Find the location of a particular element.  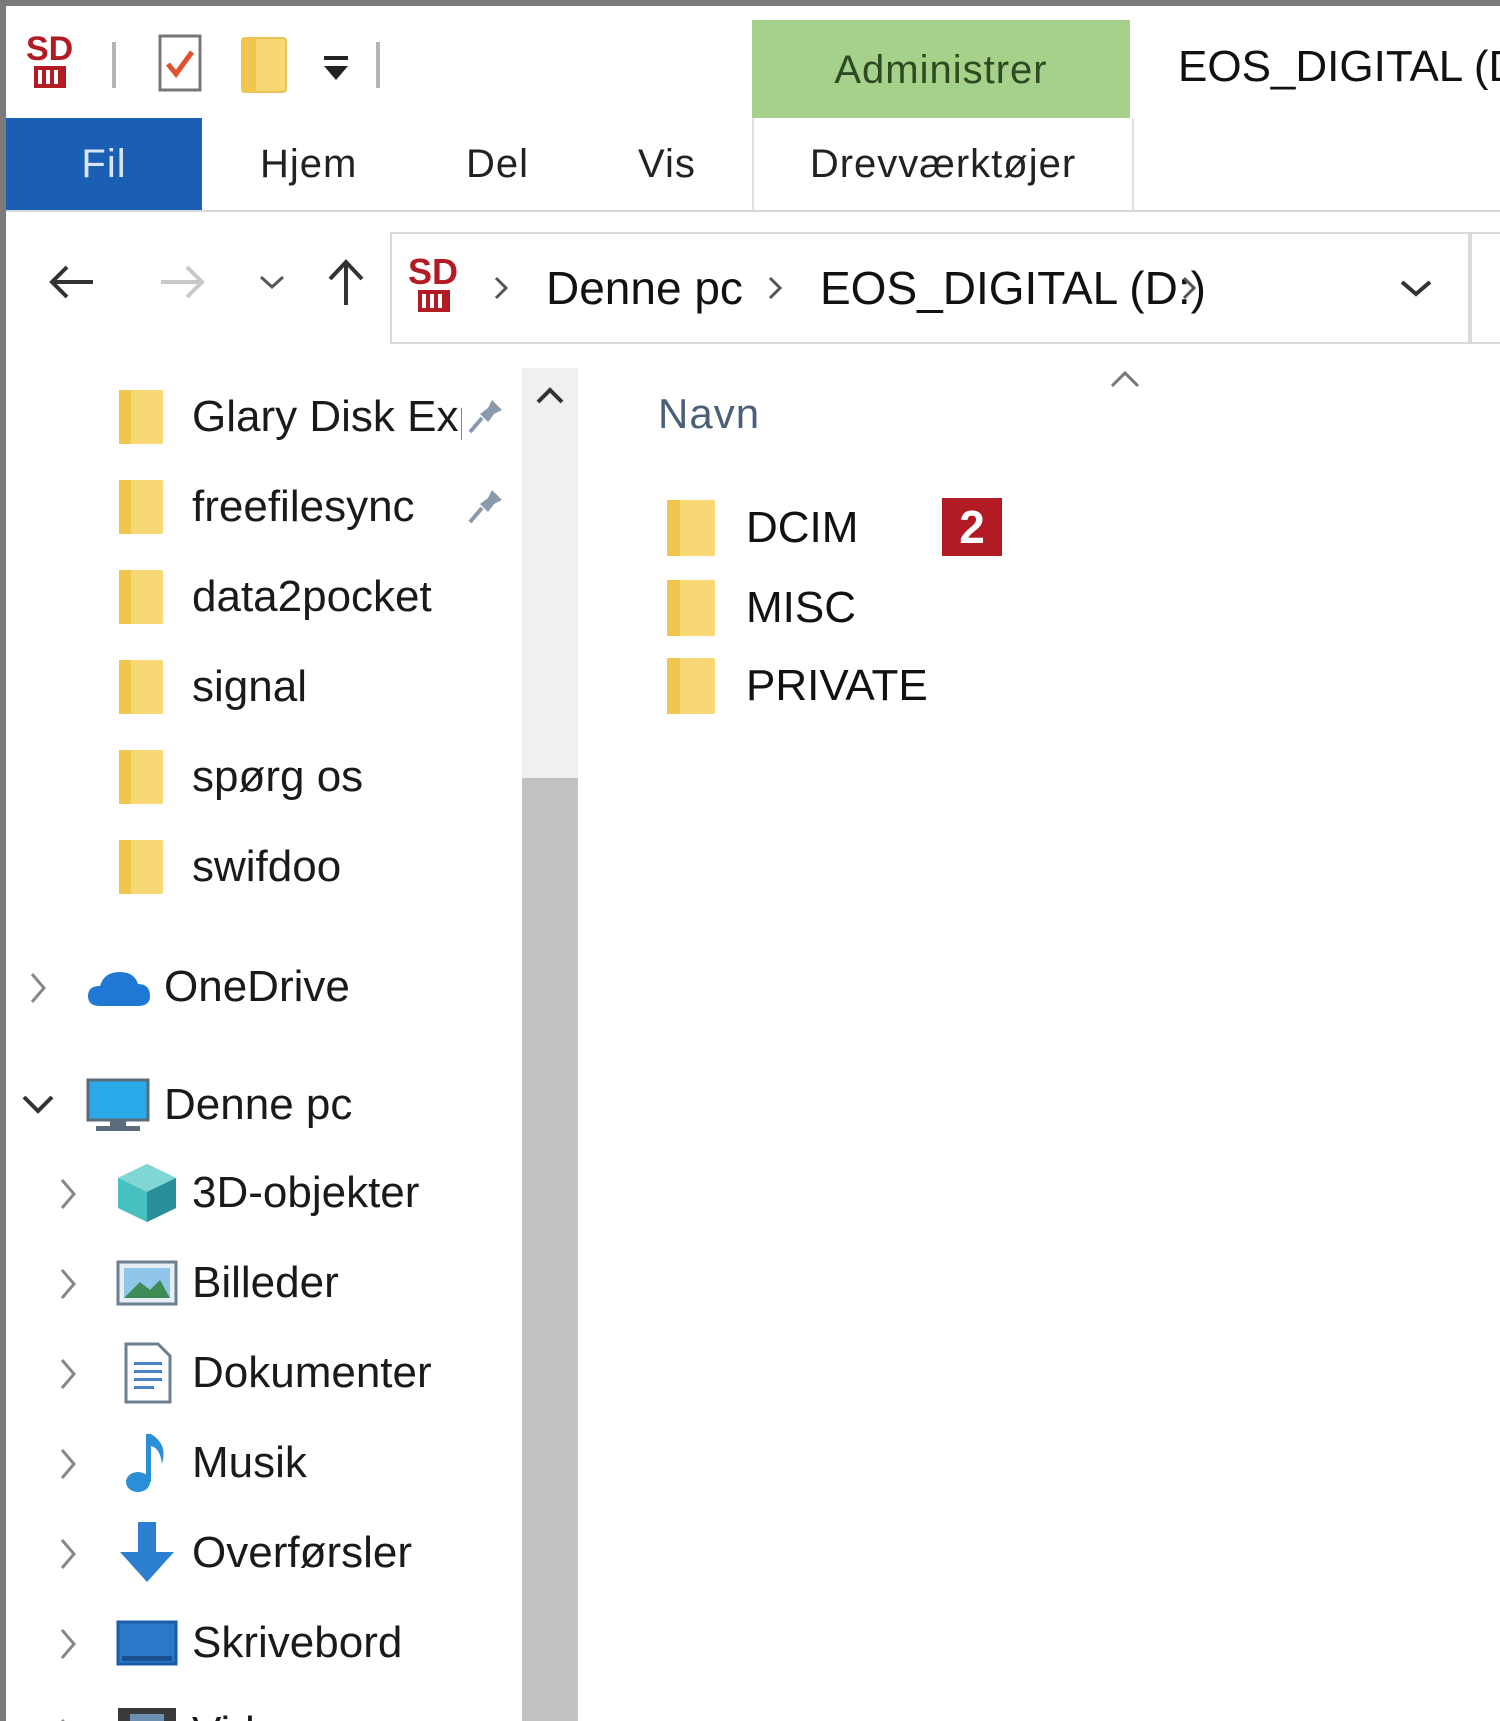

pictures-icon is located at coordinates (147, 1285).